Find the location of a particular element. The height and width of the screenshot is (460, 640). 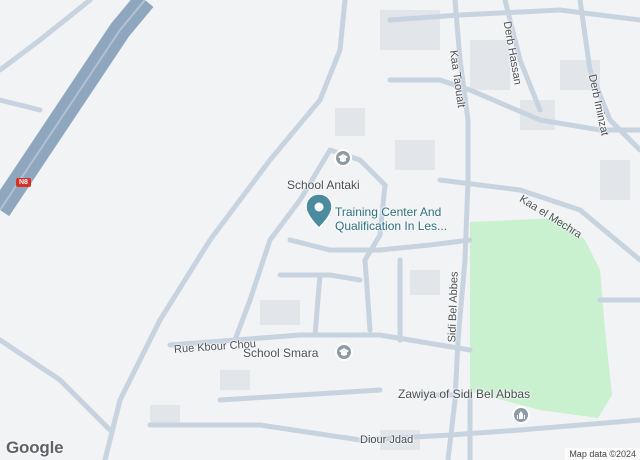

location-pin-icon is located at coordinates (319, 211).